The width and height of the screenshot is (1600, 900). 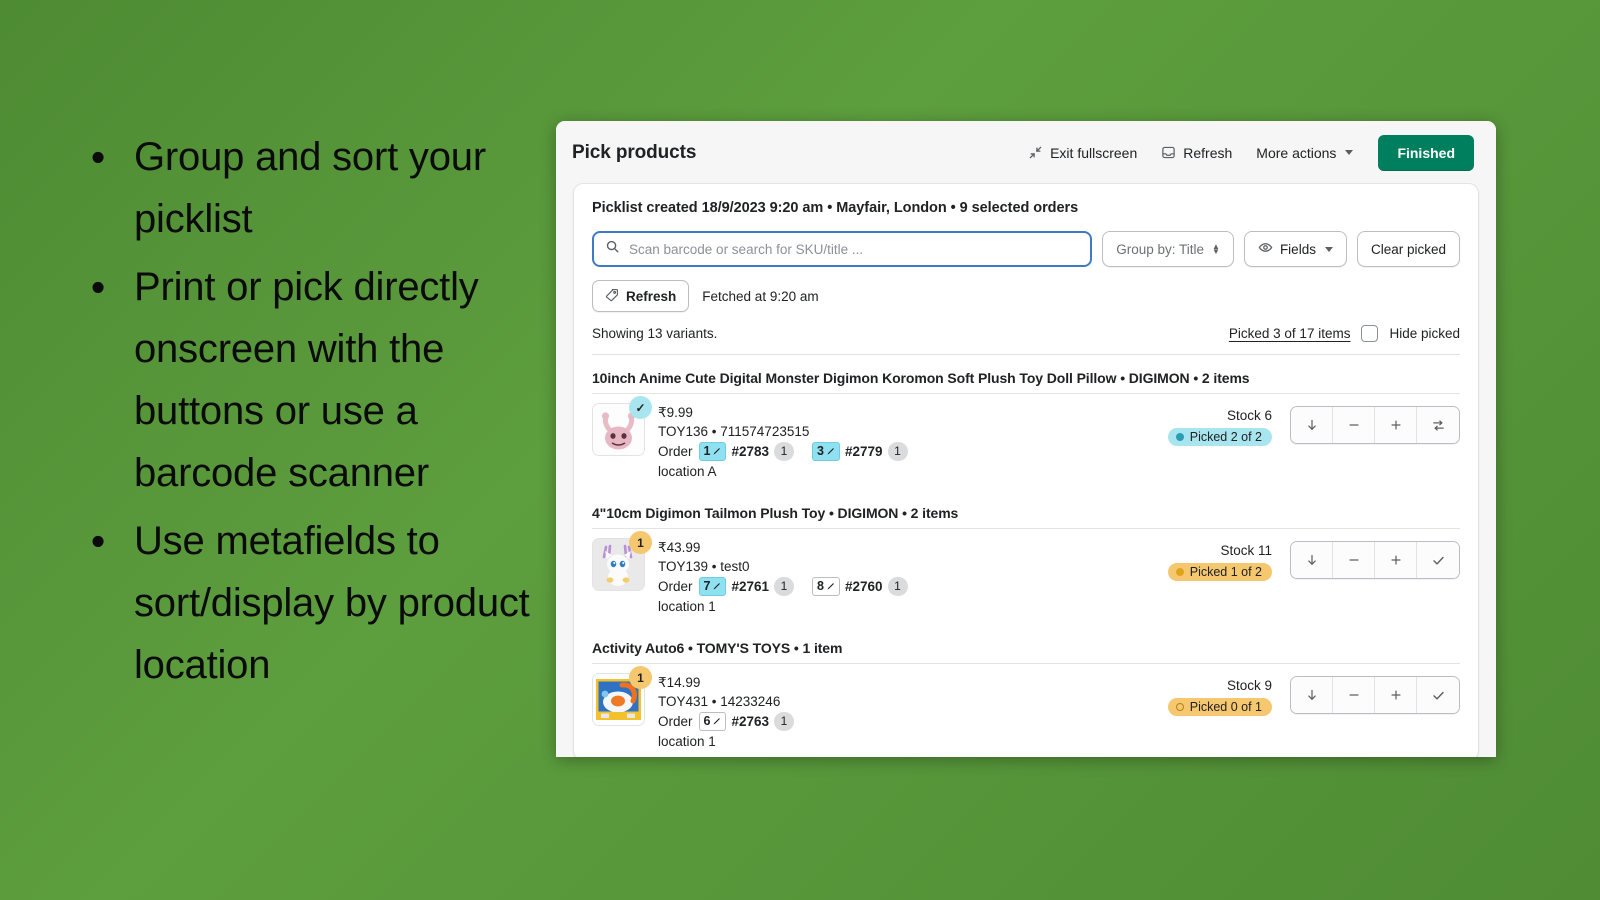 I want to click on order-number: #2763, so click(x=750, y=721).